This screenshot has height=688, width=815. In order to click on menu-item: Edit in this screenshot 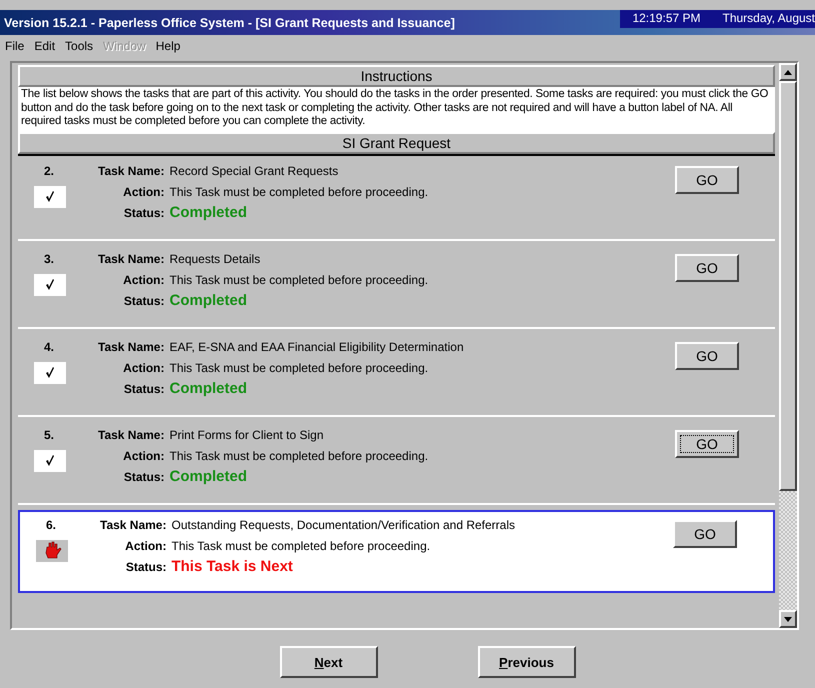, I will do `click(45, 46)`.